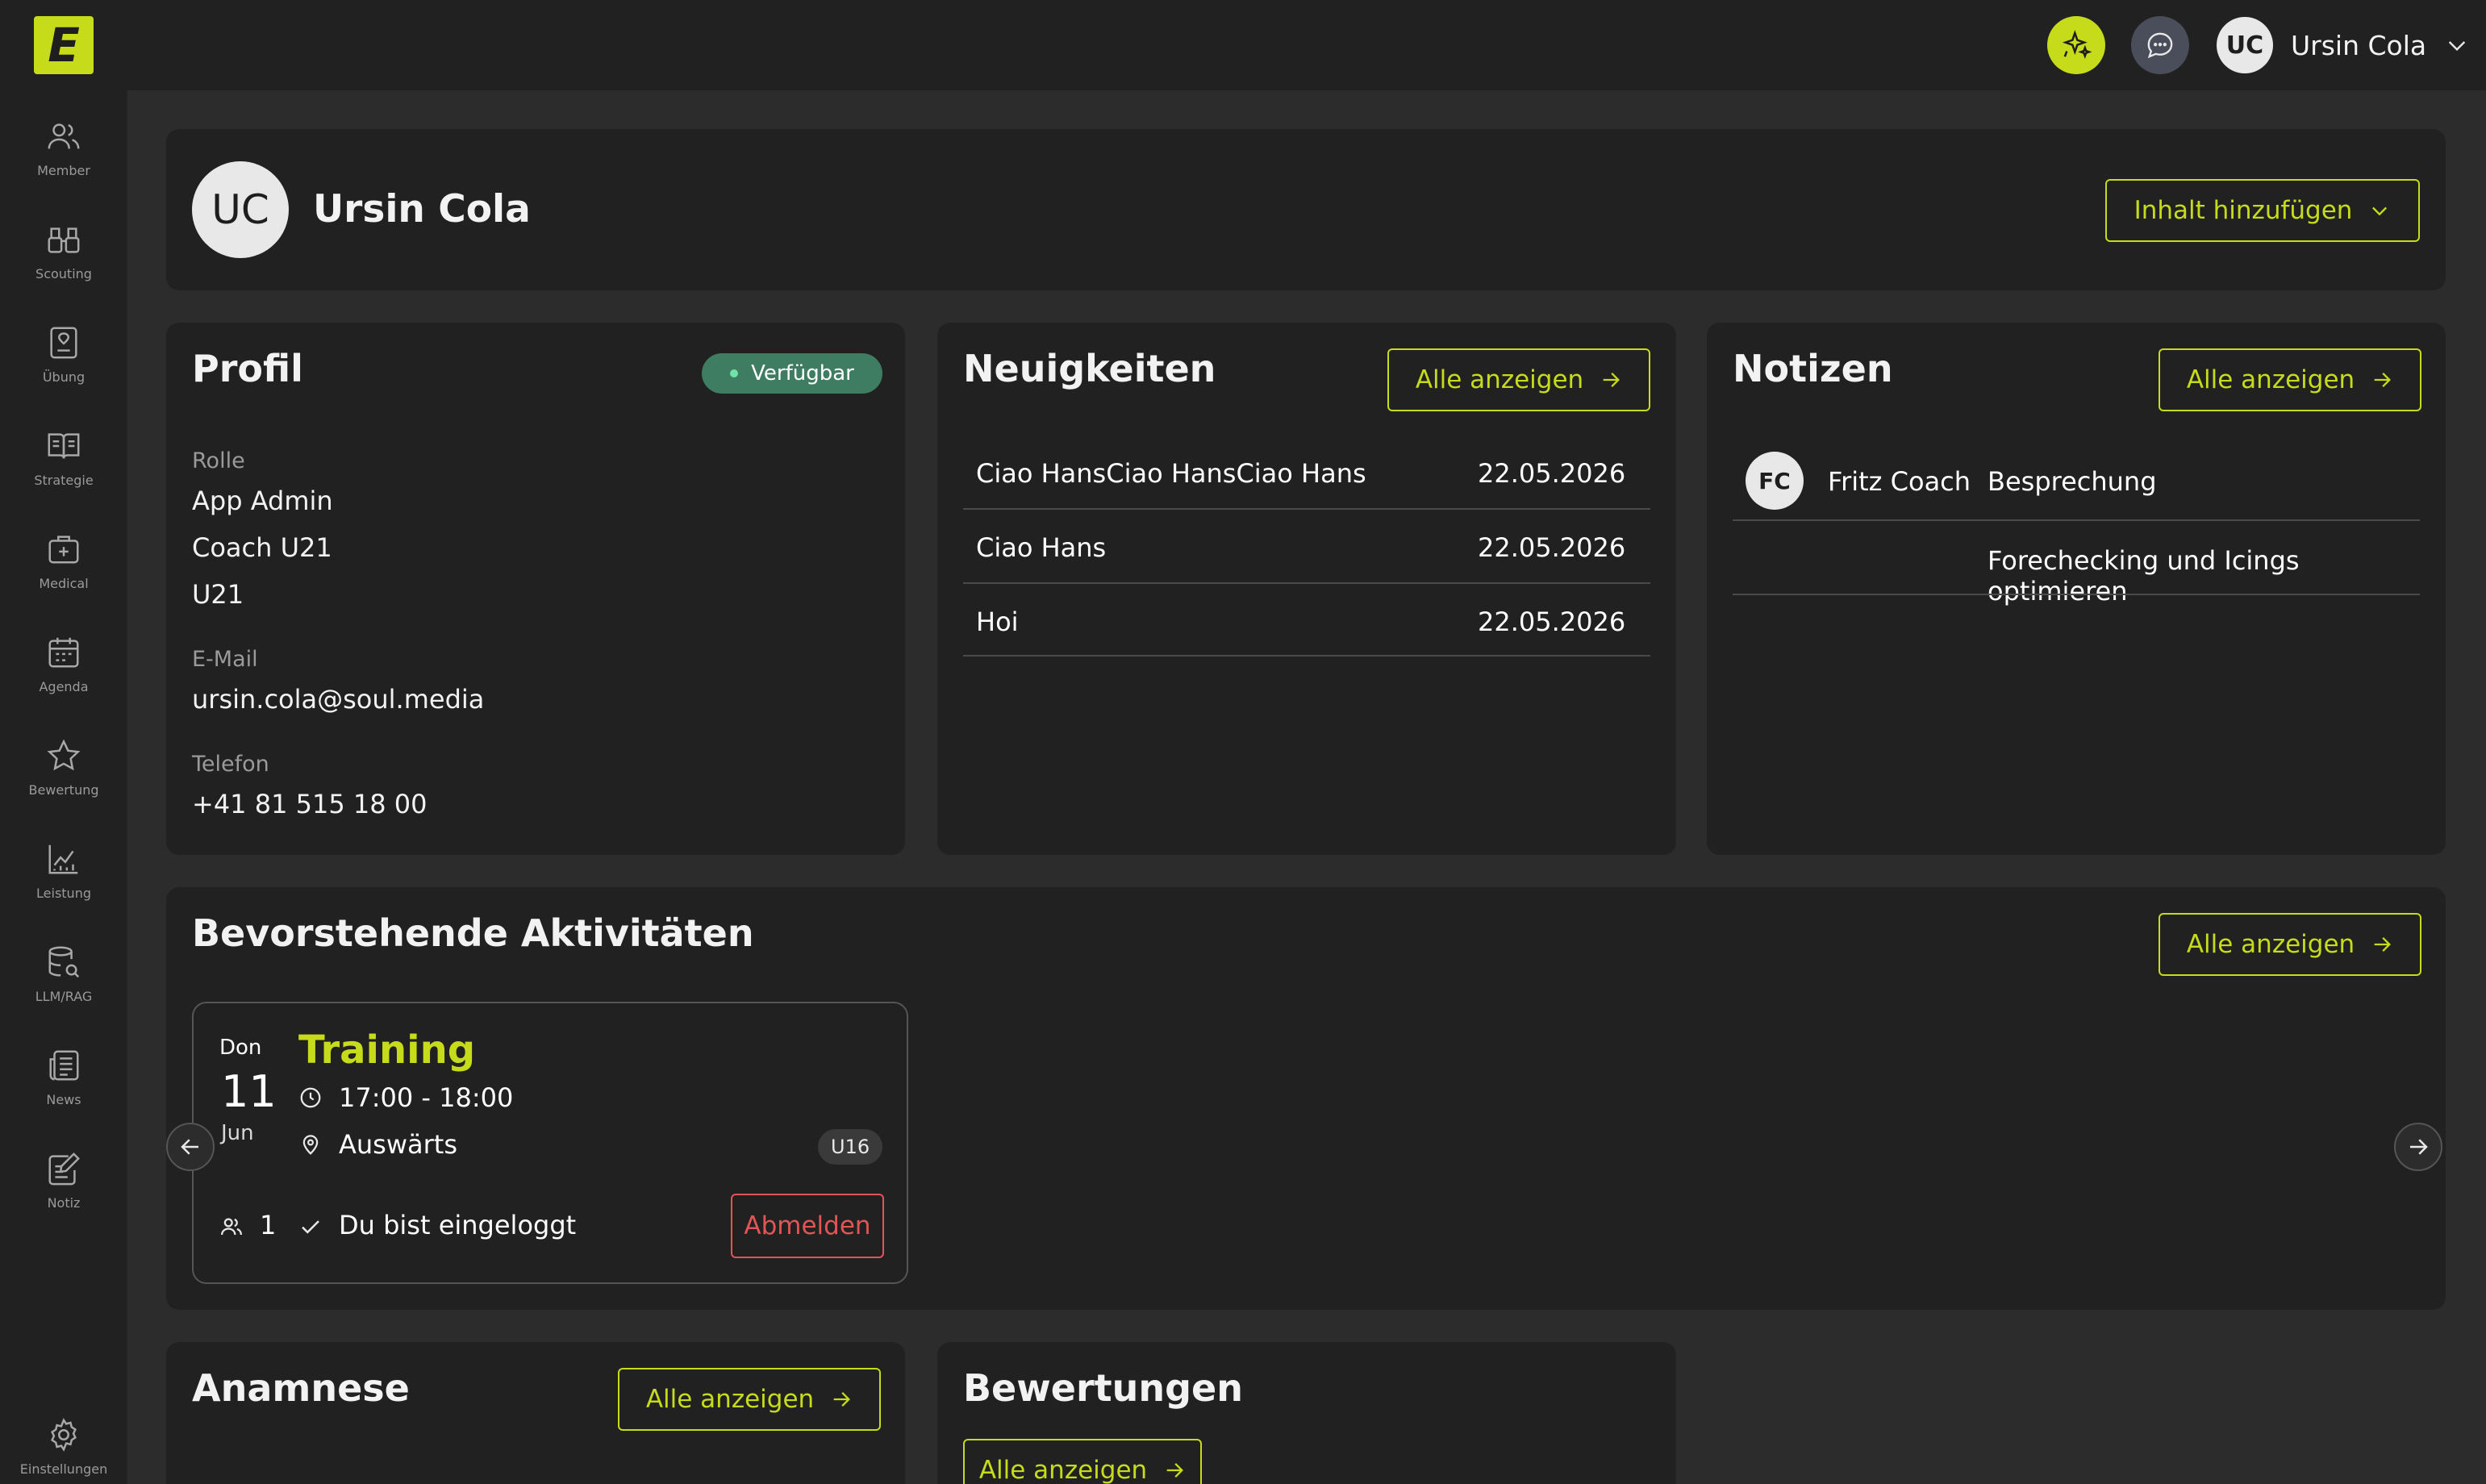 The height and width of the screenshot is (1484, 2486). I want to click on profil-title: Profil, so click(247, 368).